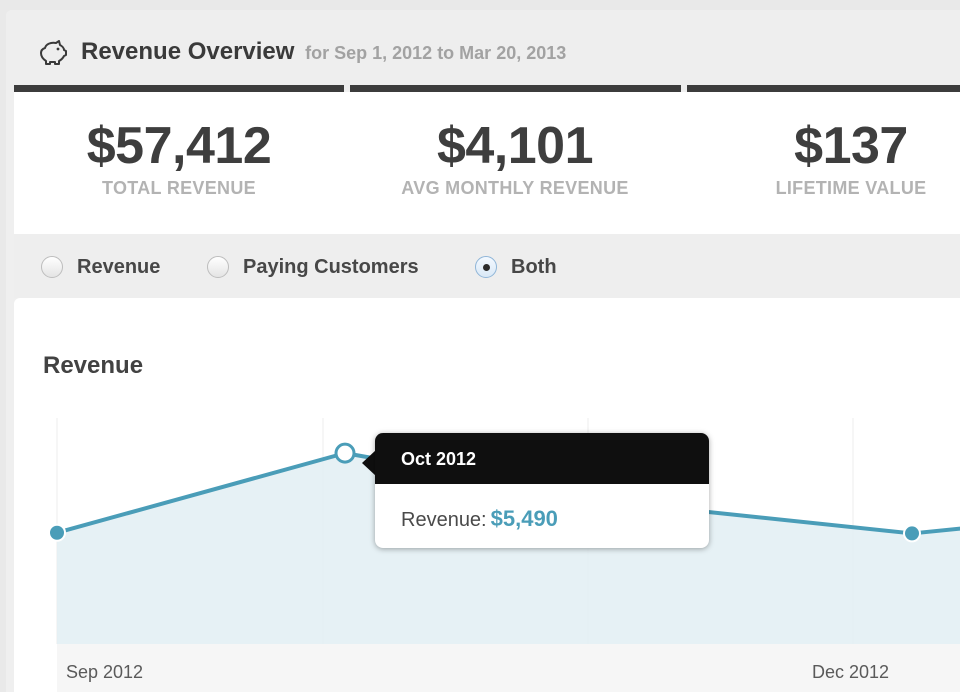 Image resolution: width=960 pixels, height=692 pixels. Describe the element at coordinates (53, 52) in the screenshot. I see `piggy-bank-icon` at that location.